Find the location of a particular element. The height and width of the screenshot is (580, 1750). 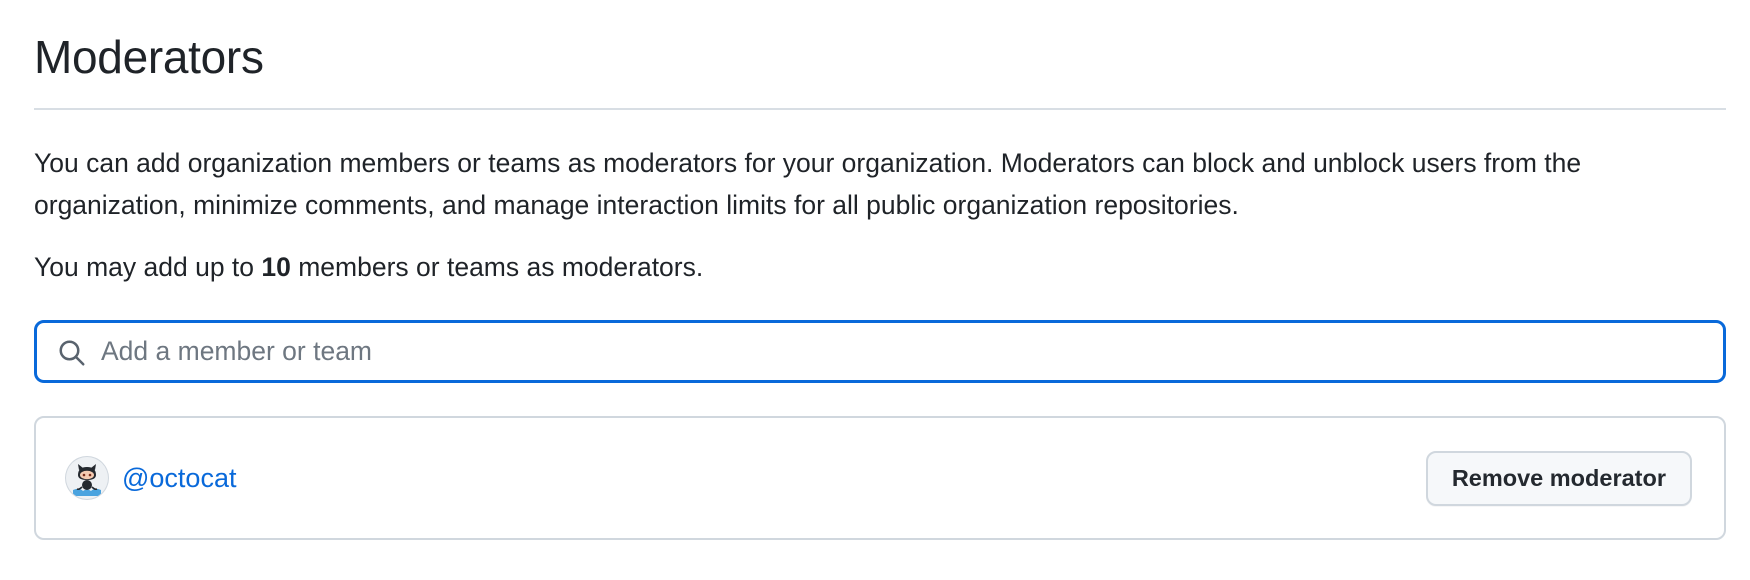

remove-moderator-button: Remove moderator is located at coordinates (1558, 478).